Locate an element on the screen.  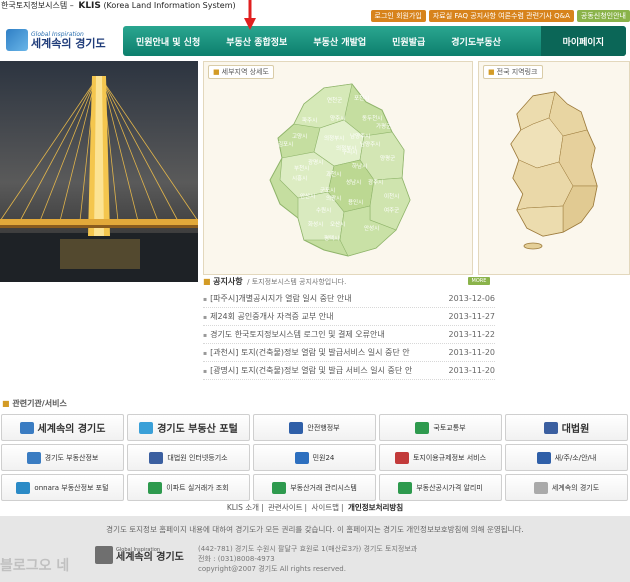
national-map-title: 전국 지역링크 is located at coordinates (517, 72).